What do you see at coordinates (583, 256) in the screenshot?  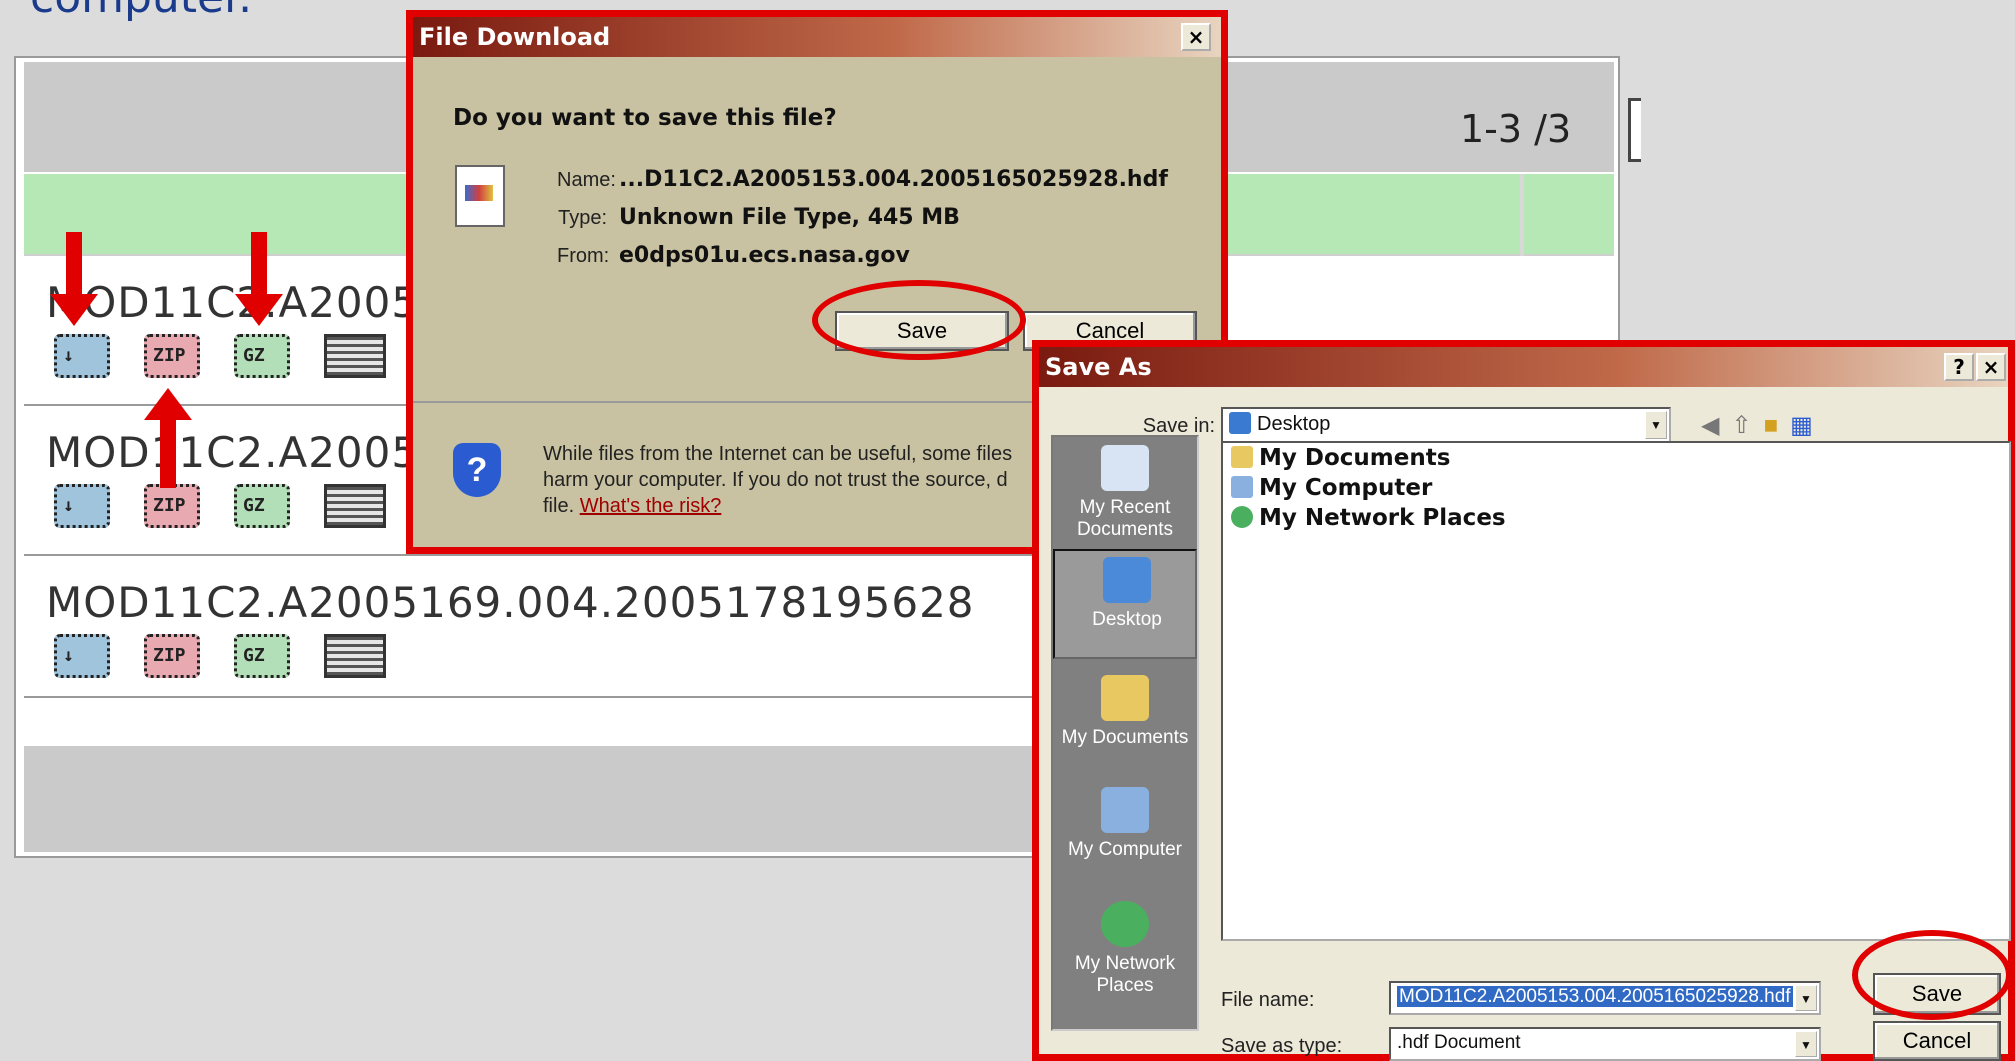 I see `from-label: From:` at bounding box center [583, 256].